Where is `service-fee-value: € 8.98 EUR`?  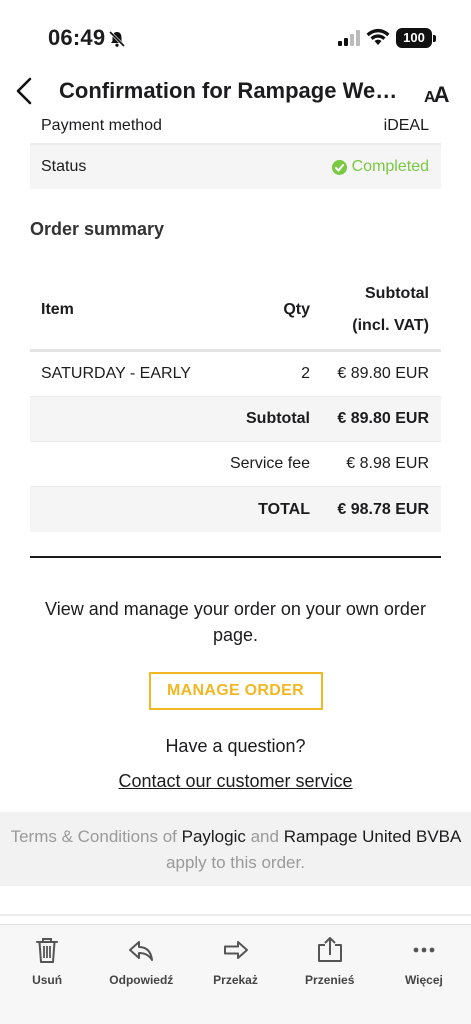 service-fee-value: € 8.98 EUR is located at coordinates (387, 463).